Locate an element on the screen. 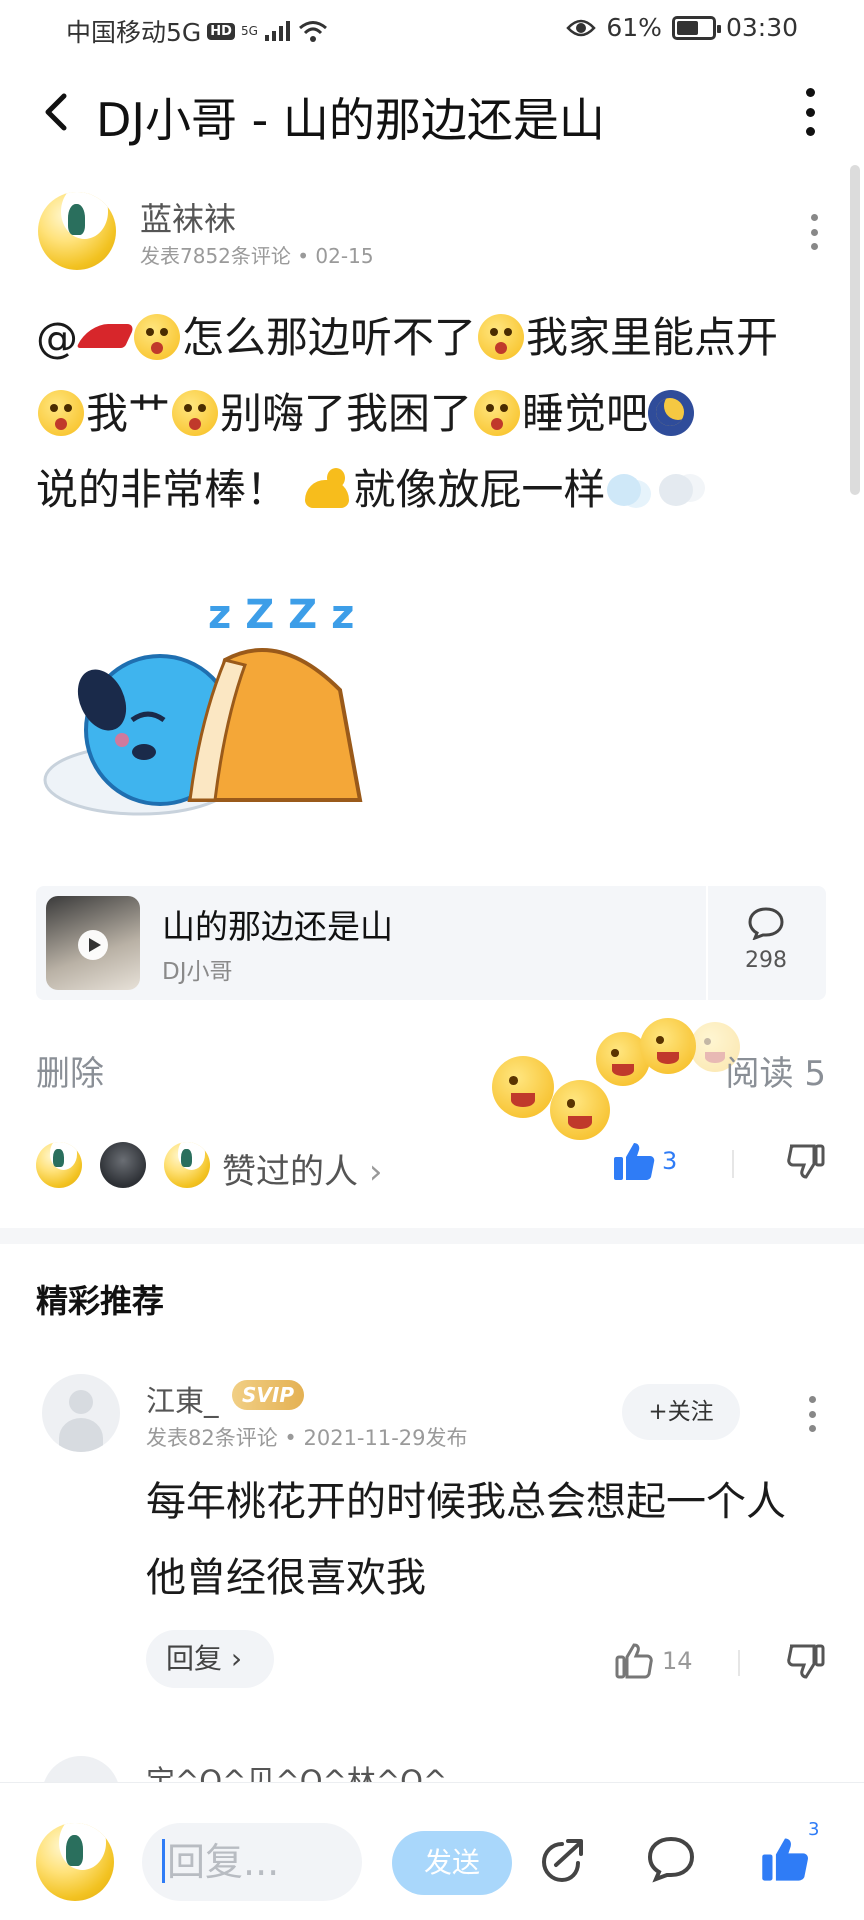  back-button is located at coordinates (56, 112).